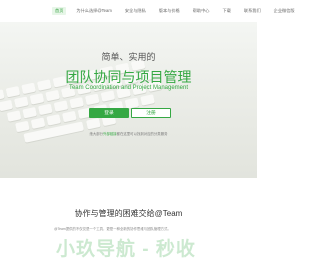 The image size is (320, 266). What do you see at coordinates (284, 11) in the screenshot?
I see `nav-item-wechat: 企业微信版` at bounding box center [284, 11].